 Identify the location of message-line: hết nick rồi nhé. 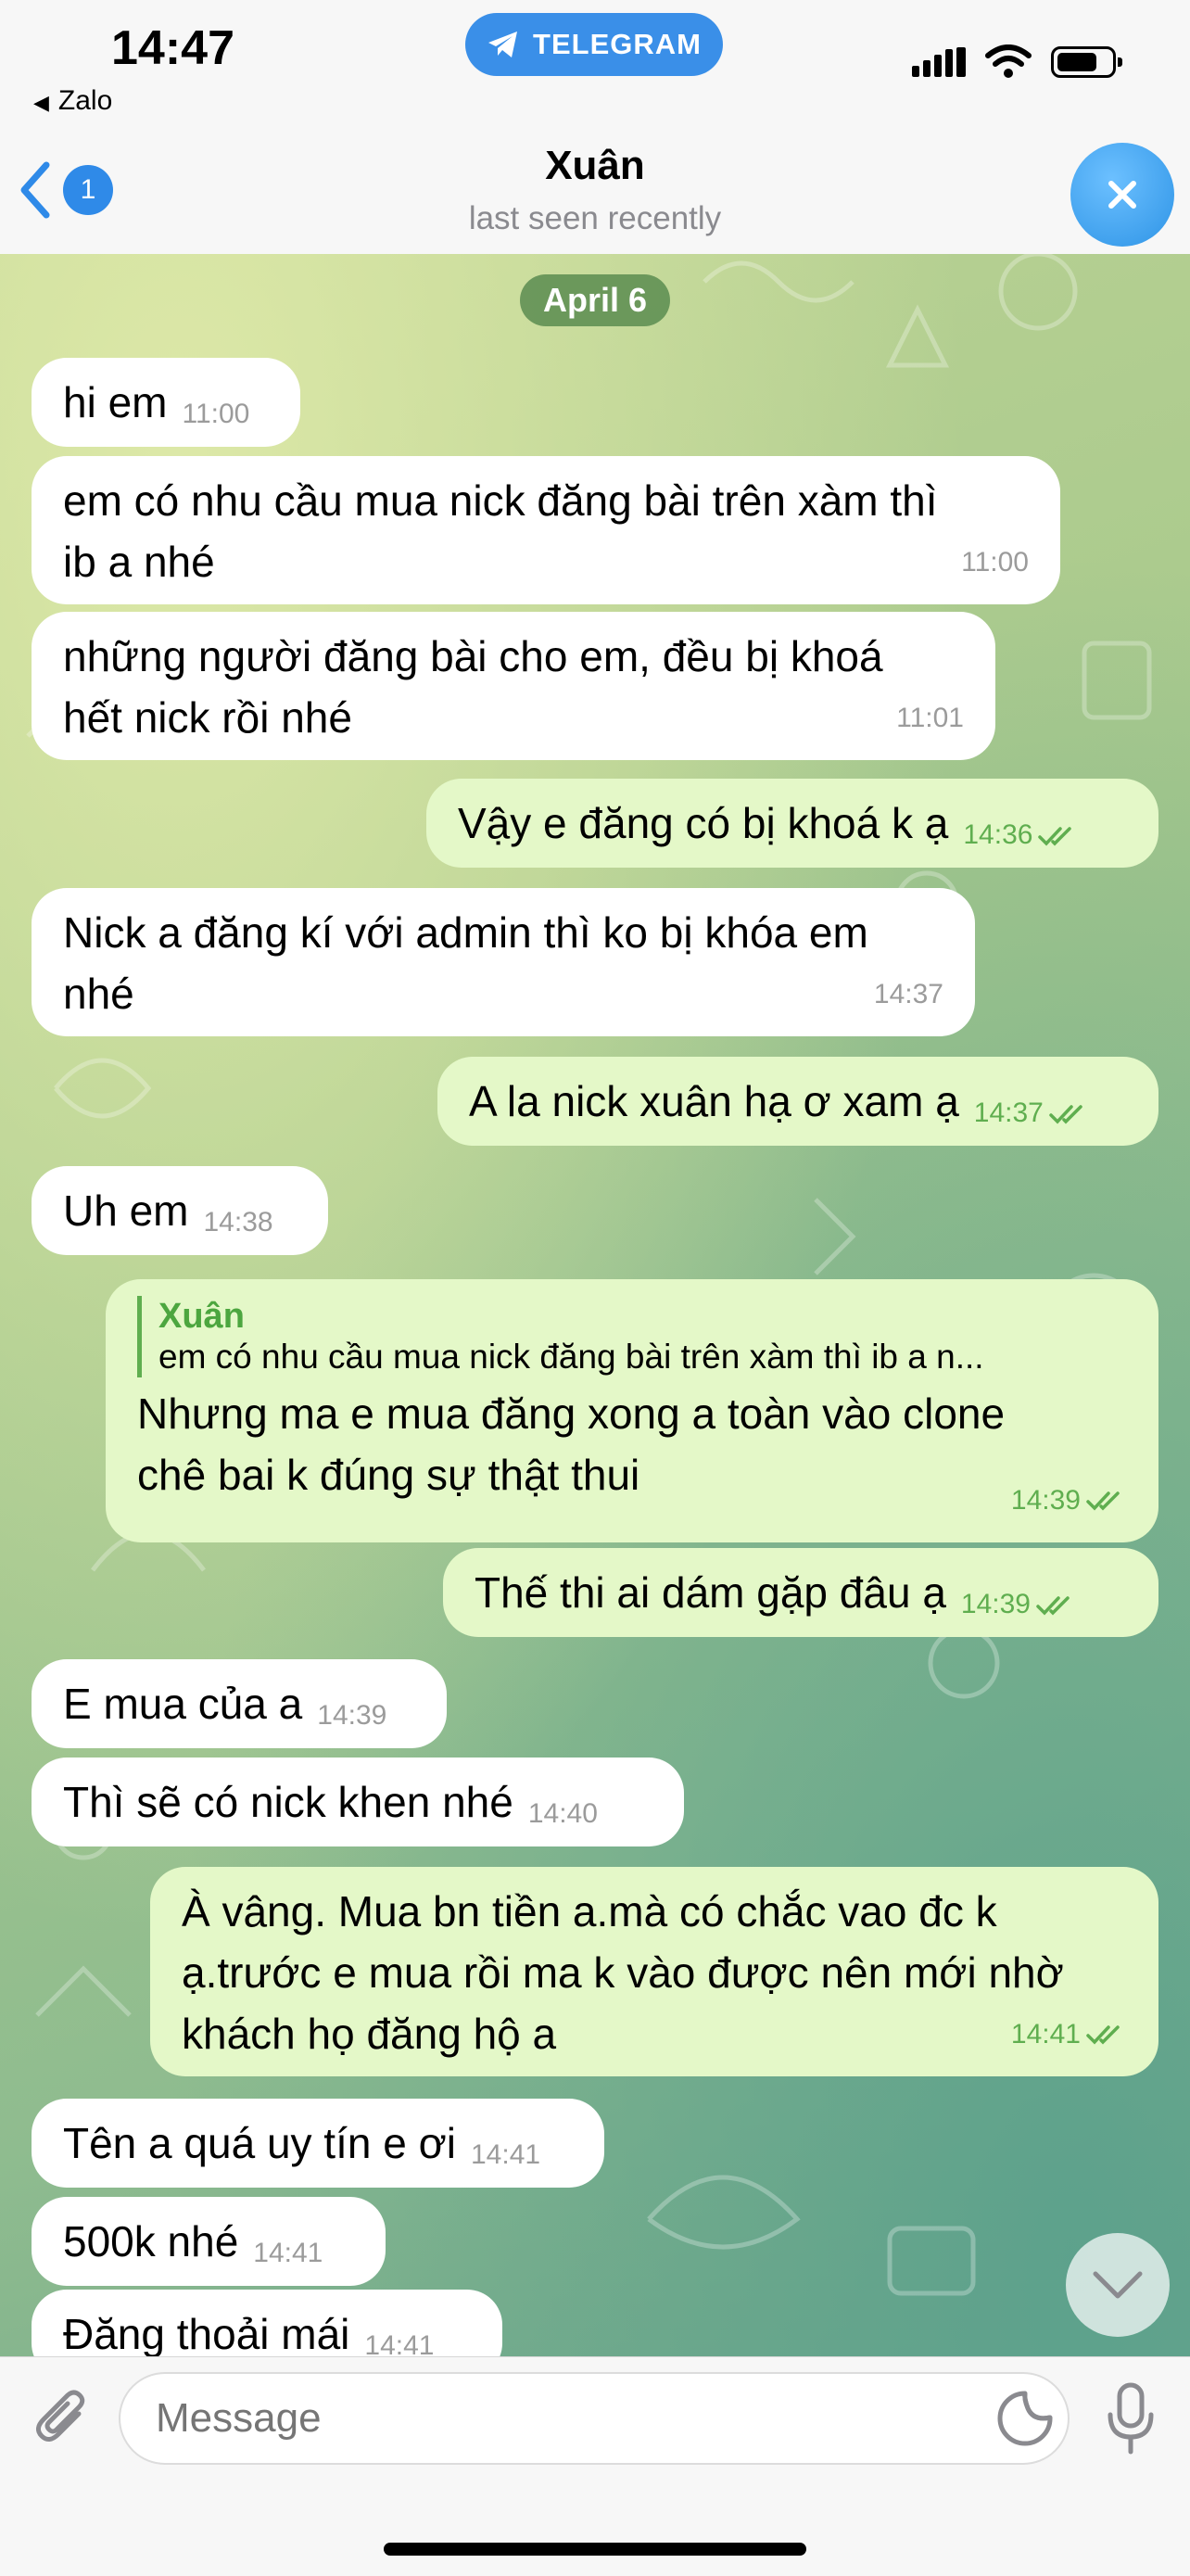
(207, 717).